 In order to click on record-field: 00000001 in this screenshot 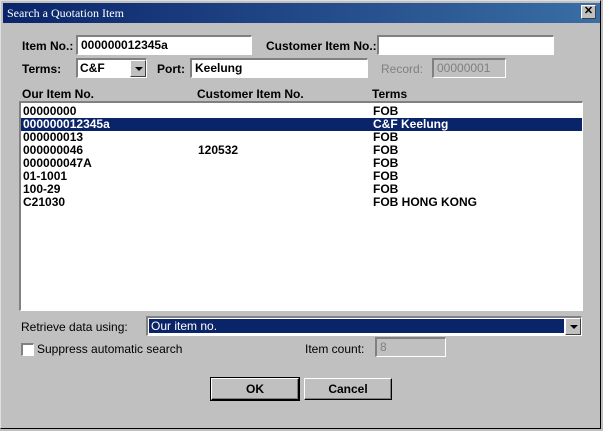, I will do `click(469, 68)`.